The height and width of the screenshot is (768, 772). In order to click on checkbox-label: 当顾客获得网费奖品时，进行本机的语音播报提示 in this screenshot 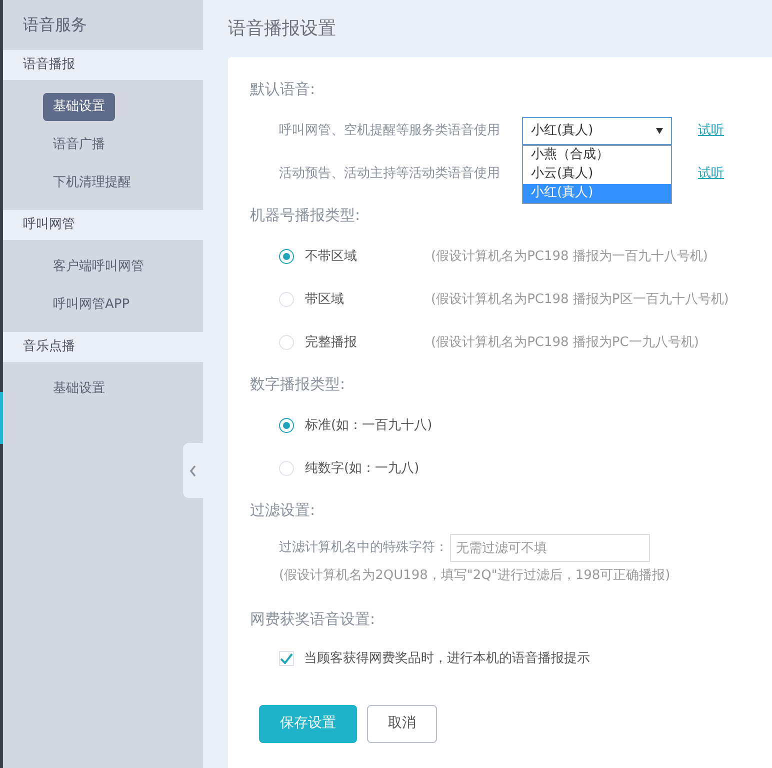, I will do `click(447, 659)`.